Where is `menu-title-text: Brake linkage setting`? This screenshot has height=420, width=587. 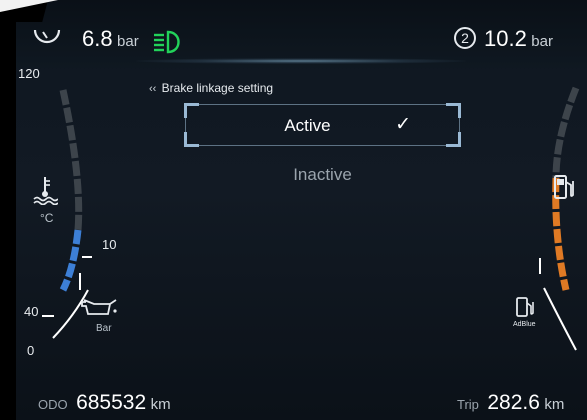 menu-title-text: Brake linkage setting is located at coordinates (217, 88).